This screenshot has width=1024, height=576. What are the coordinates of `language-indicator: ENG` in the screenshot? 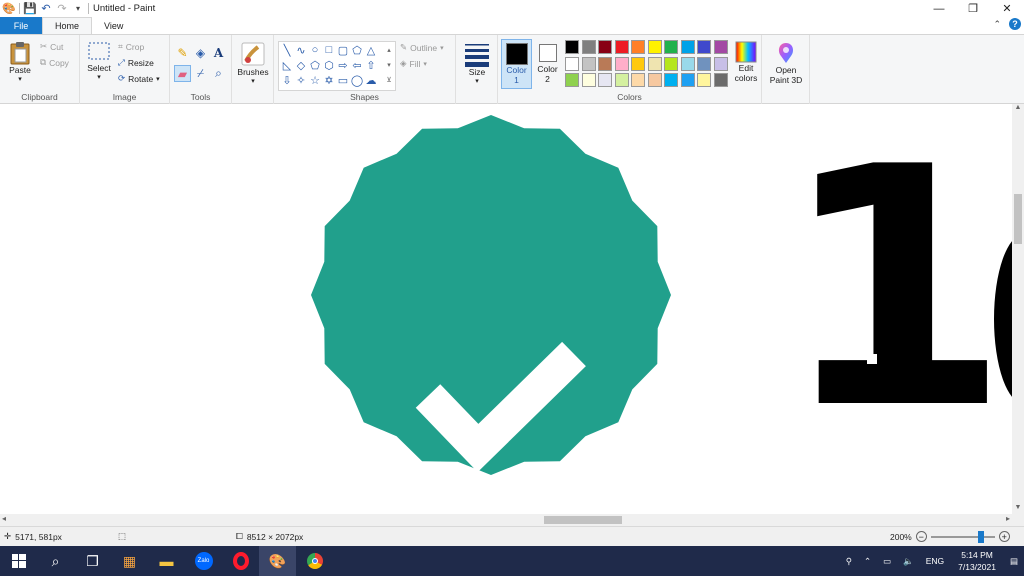 It's located at (935, 561).